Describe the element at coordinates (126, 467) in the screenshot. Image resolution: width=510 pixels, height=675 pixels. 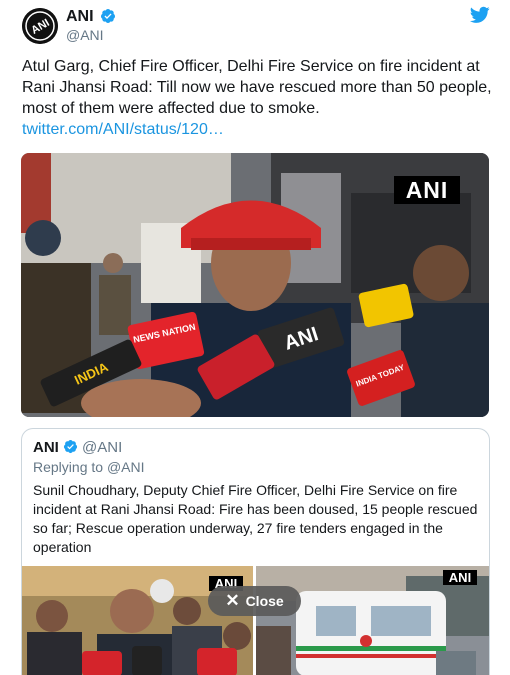
I see `replying-to-handle: @ANI` at that location.